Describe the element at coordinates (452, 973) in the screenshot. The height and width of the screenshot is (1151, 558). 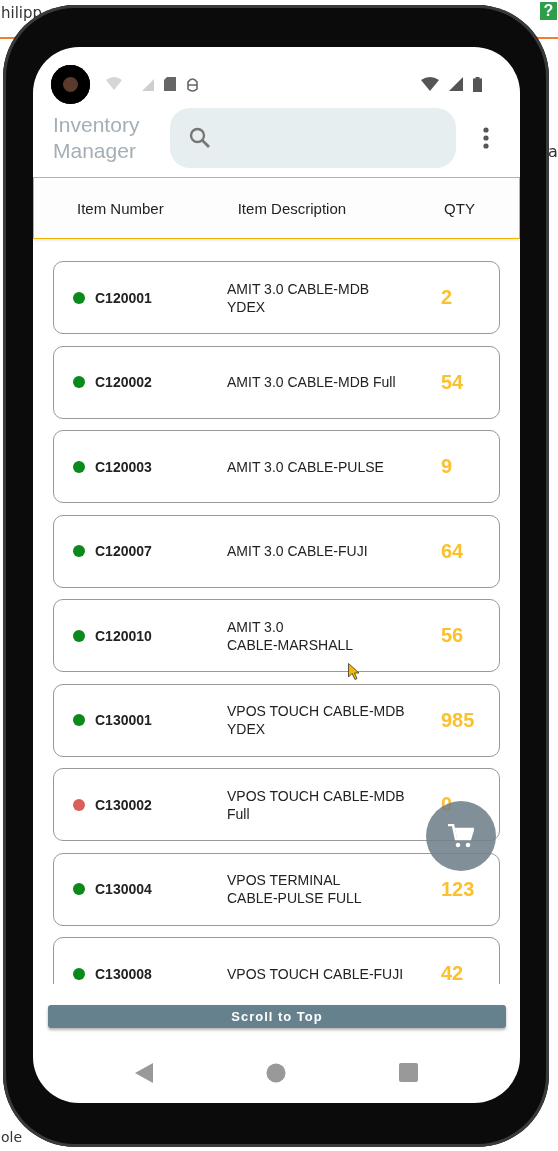
I see `quantity: 42` at that location.